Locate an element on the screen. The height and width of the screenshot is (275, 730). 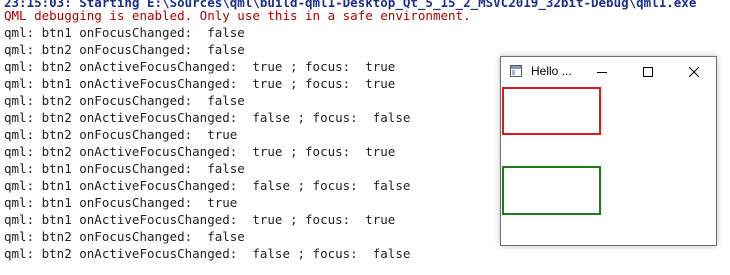
btn1-focus-box is located at coordinates (551, 111).